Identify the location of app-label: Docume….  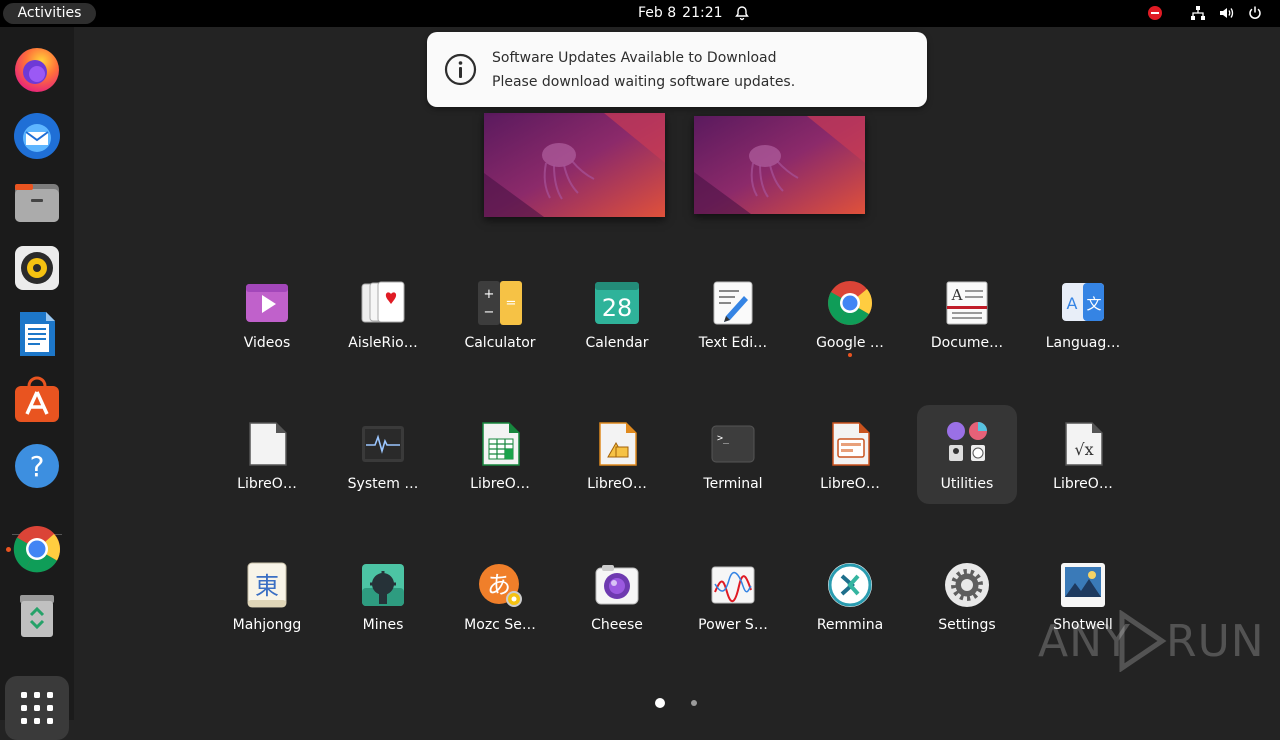
(967, 343).